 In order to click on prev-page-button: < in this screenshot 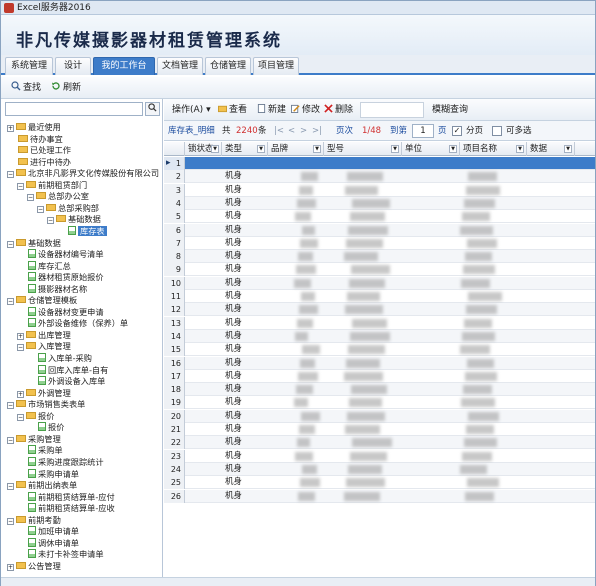, I will do `click(291, 131)`.